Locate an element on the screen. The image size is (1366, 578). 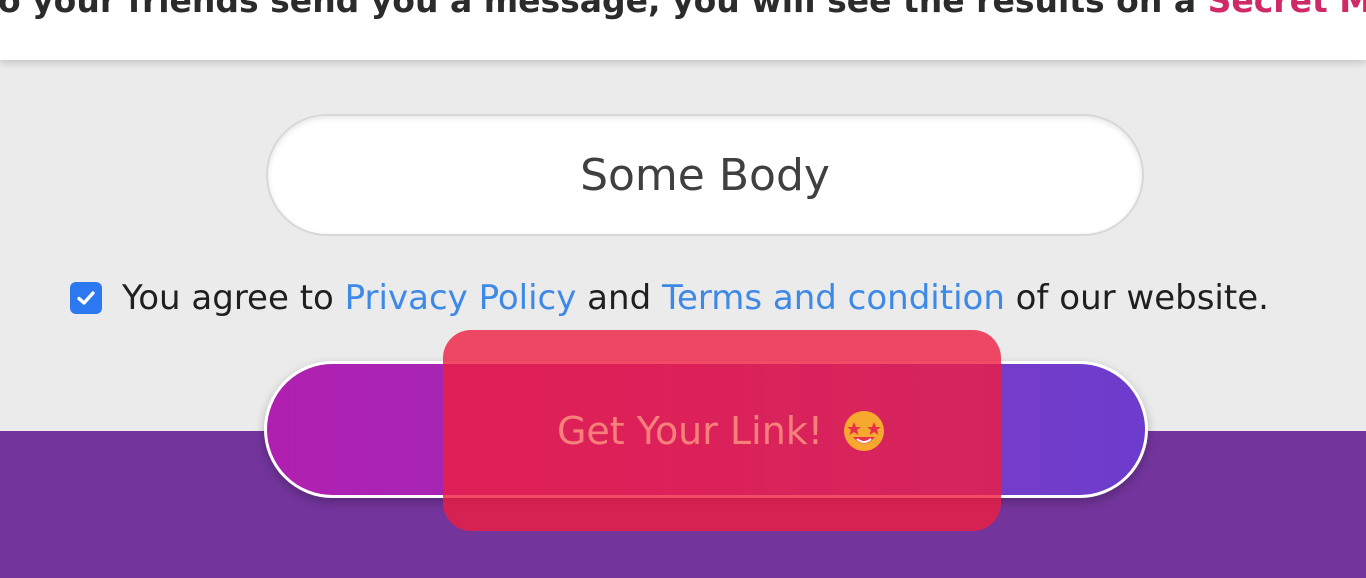
agreement-text-start: You agree to is located at coordinates (233, 298).